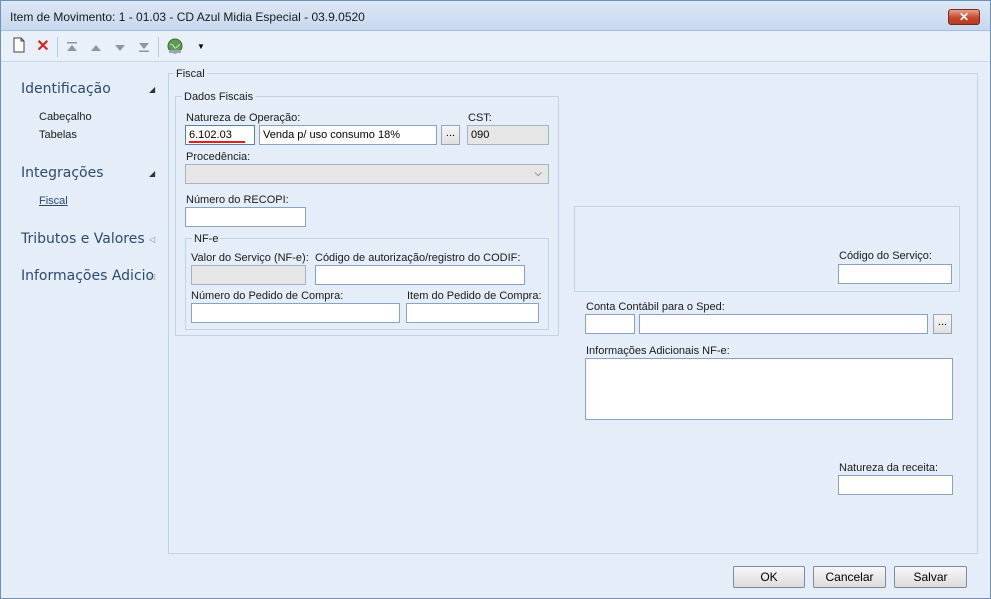 The height and width of the screenshot is (599, 991). I want to click on natureza-desc-input: Venda p/ uso consumo 18%, so click(348, 135).